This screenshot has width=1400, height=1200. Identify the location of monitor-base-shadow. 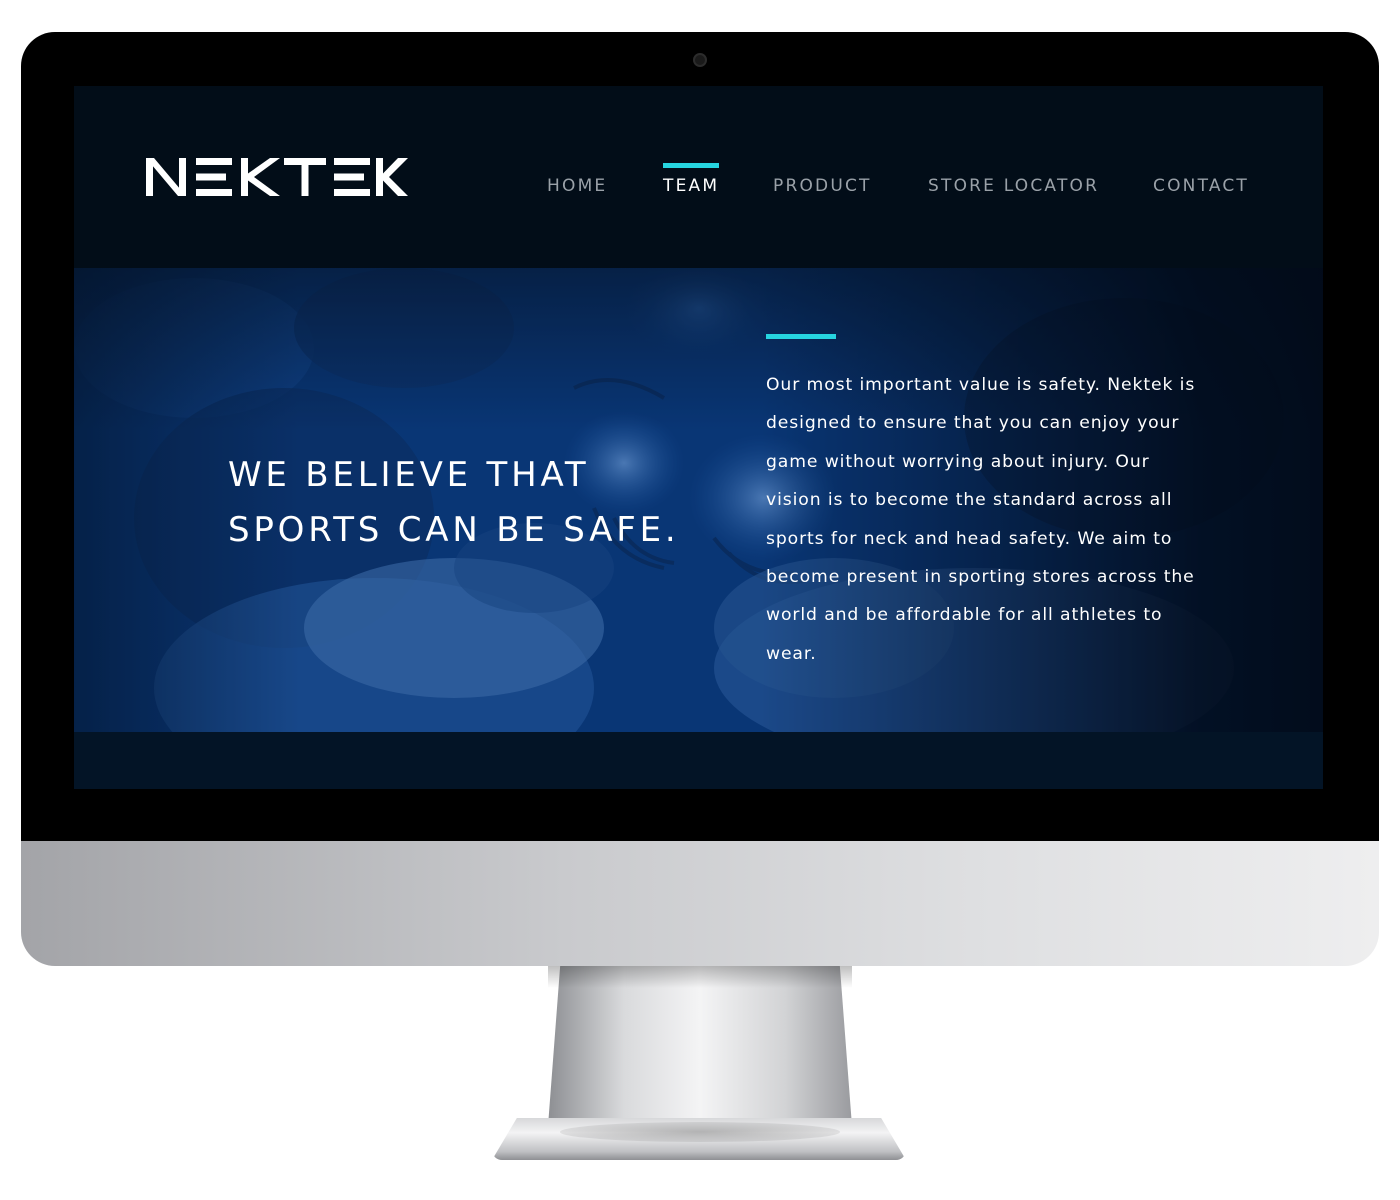
(700, 1132).